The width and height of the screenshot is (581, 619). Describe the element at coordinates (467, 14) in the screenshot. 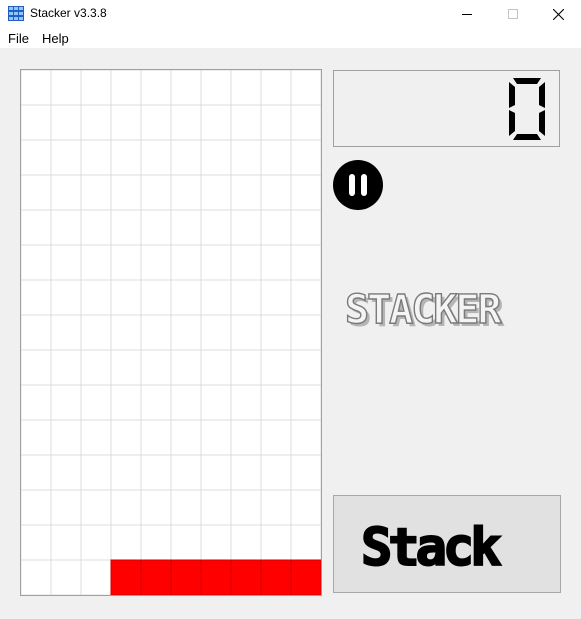

I see `minimize-button` at that location.